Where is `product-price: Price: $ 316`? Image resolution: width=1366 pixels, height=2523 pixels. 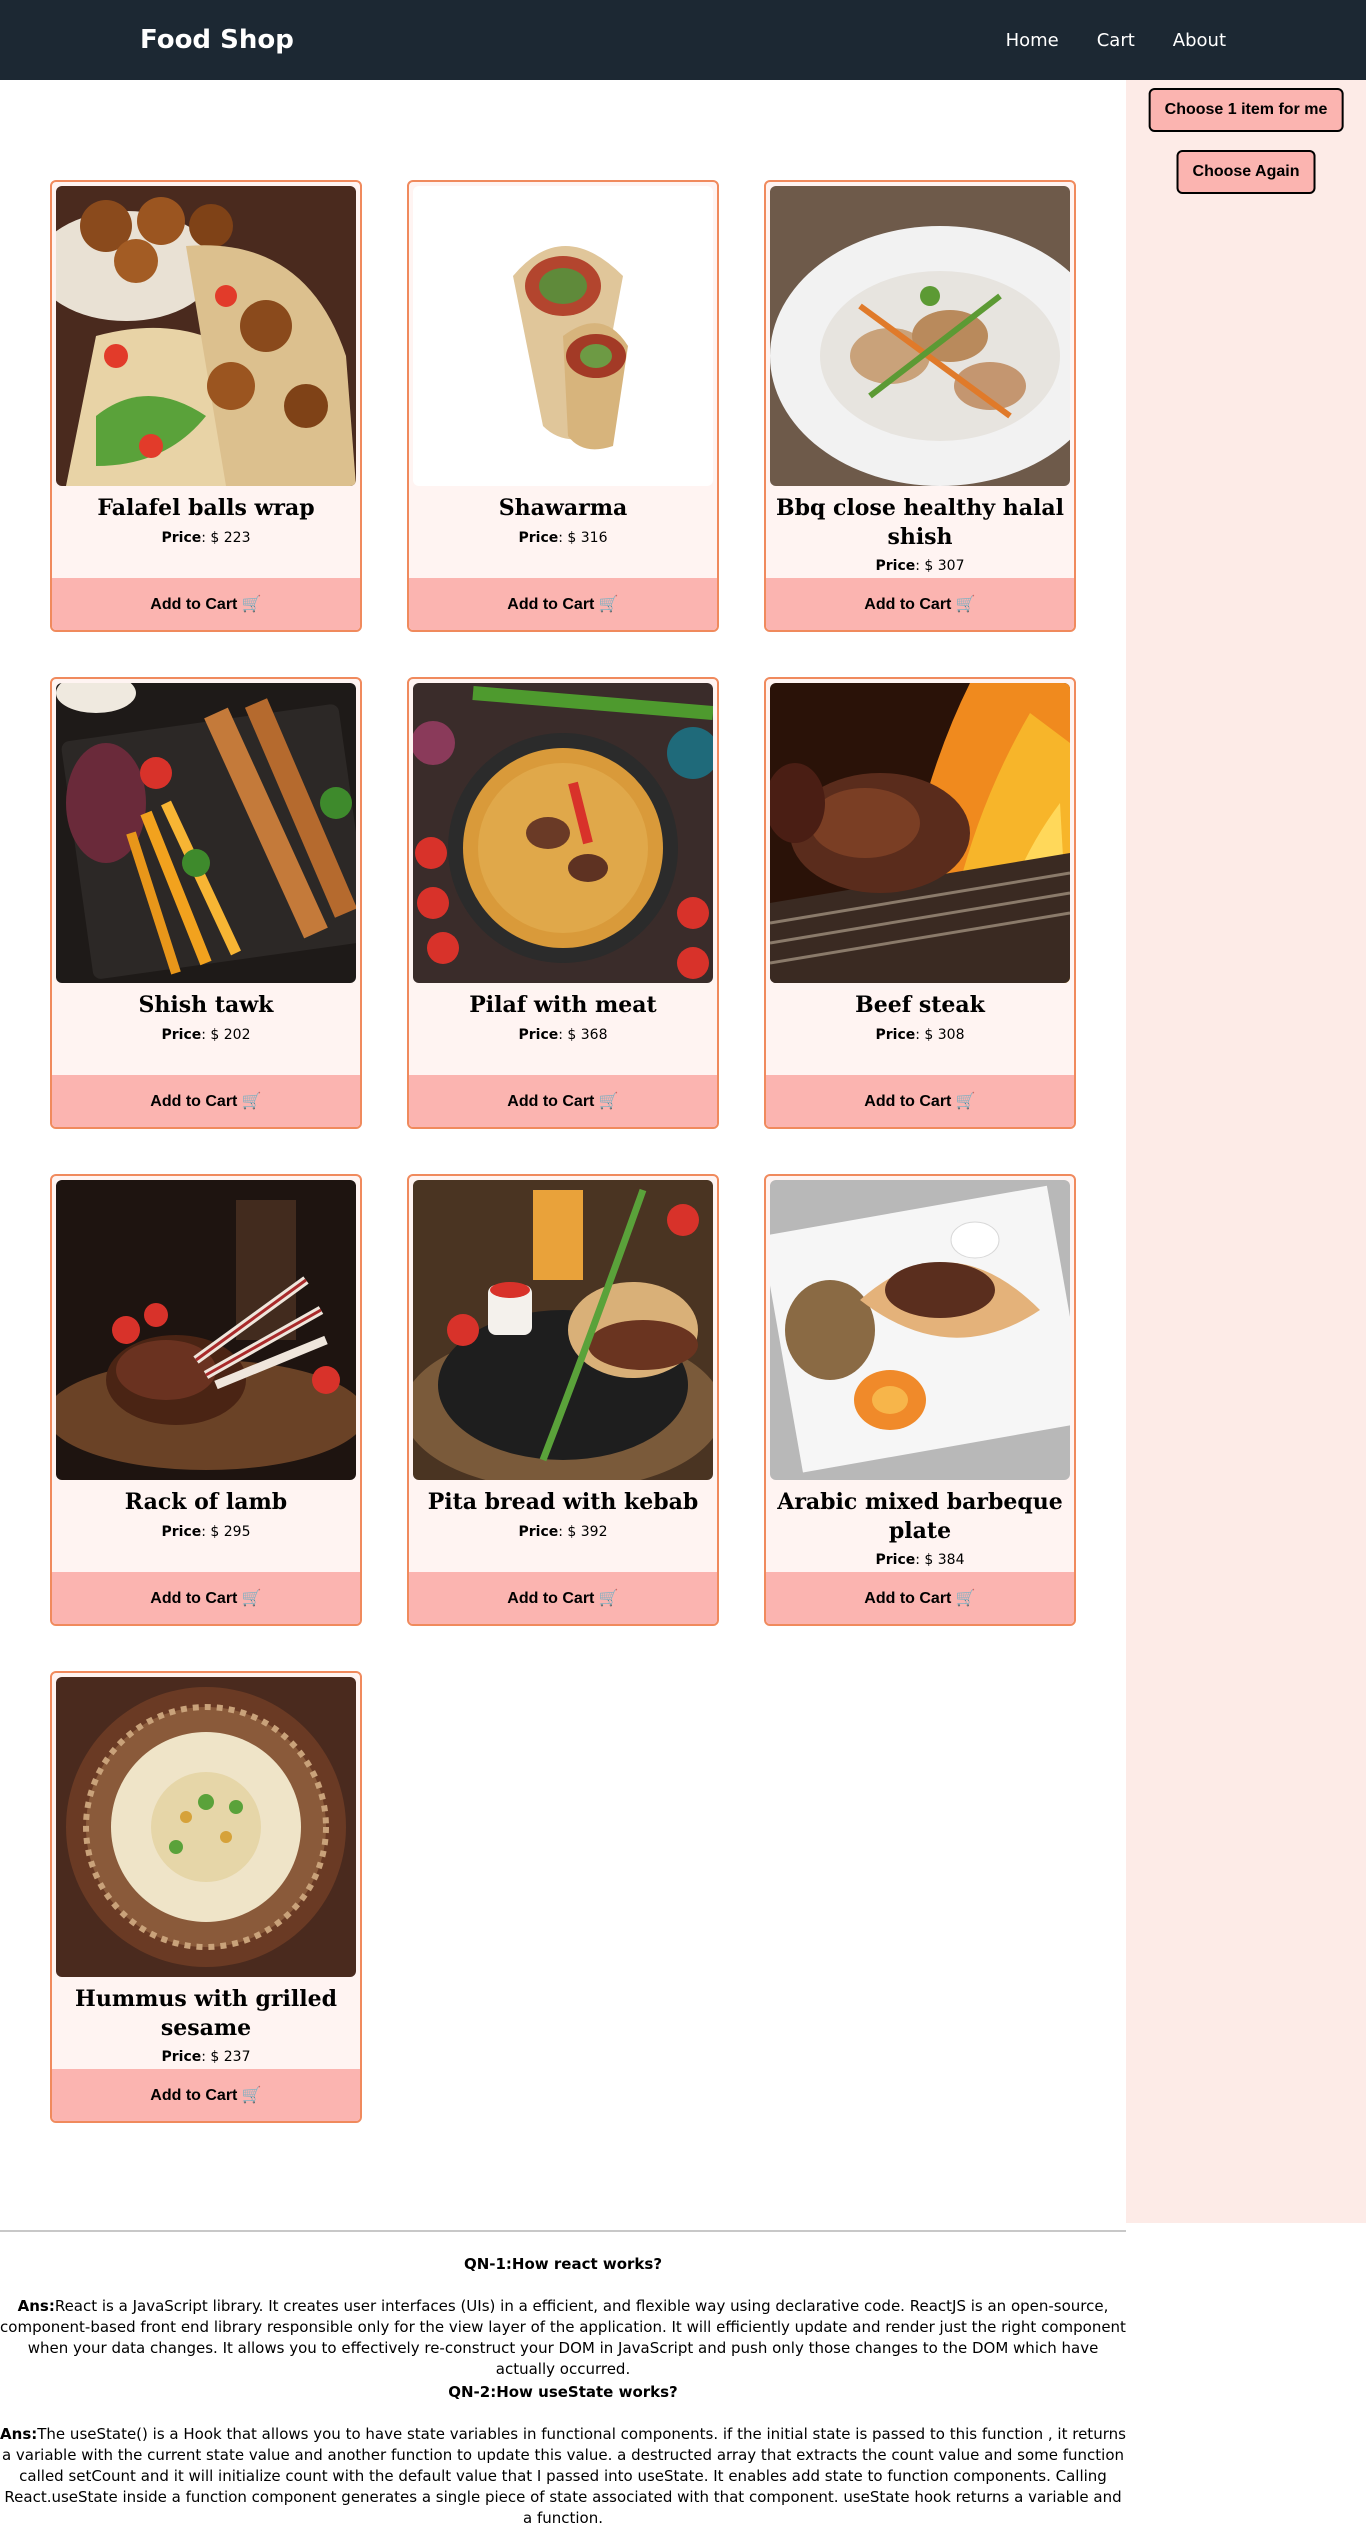
product-price: Price: $ 316 is located at coordinates (563, 538).